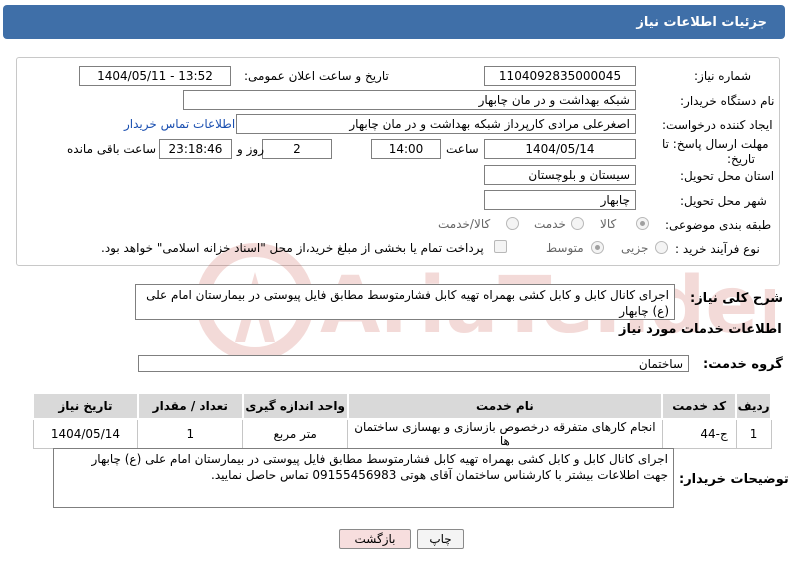 Image resolution: width=788 pixels, height=566 pixels. What do you see at coordinates (722, 76) in the screenshot?
I see `need-number-label: شماره نیاز:` at bounding box center [722, 76].